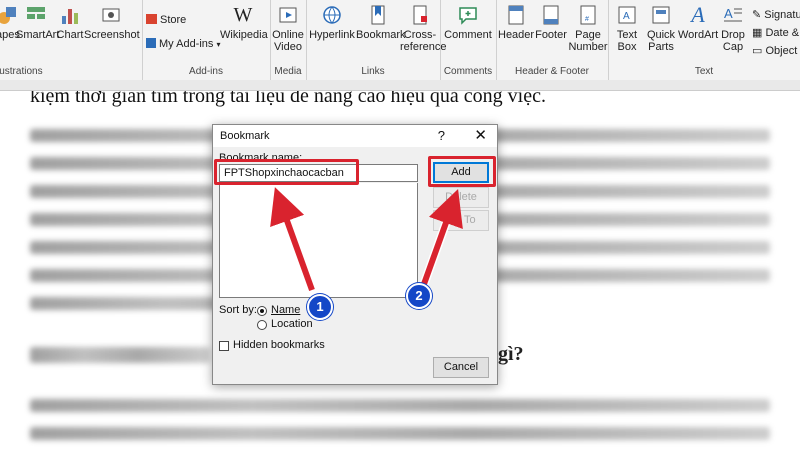 Image resolution: width=800 pixels, height=454 pixels. I want to click on step-badge-2: 2, so click(419, 296).